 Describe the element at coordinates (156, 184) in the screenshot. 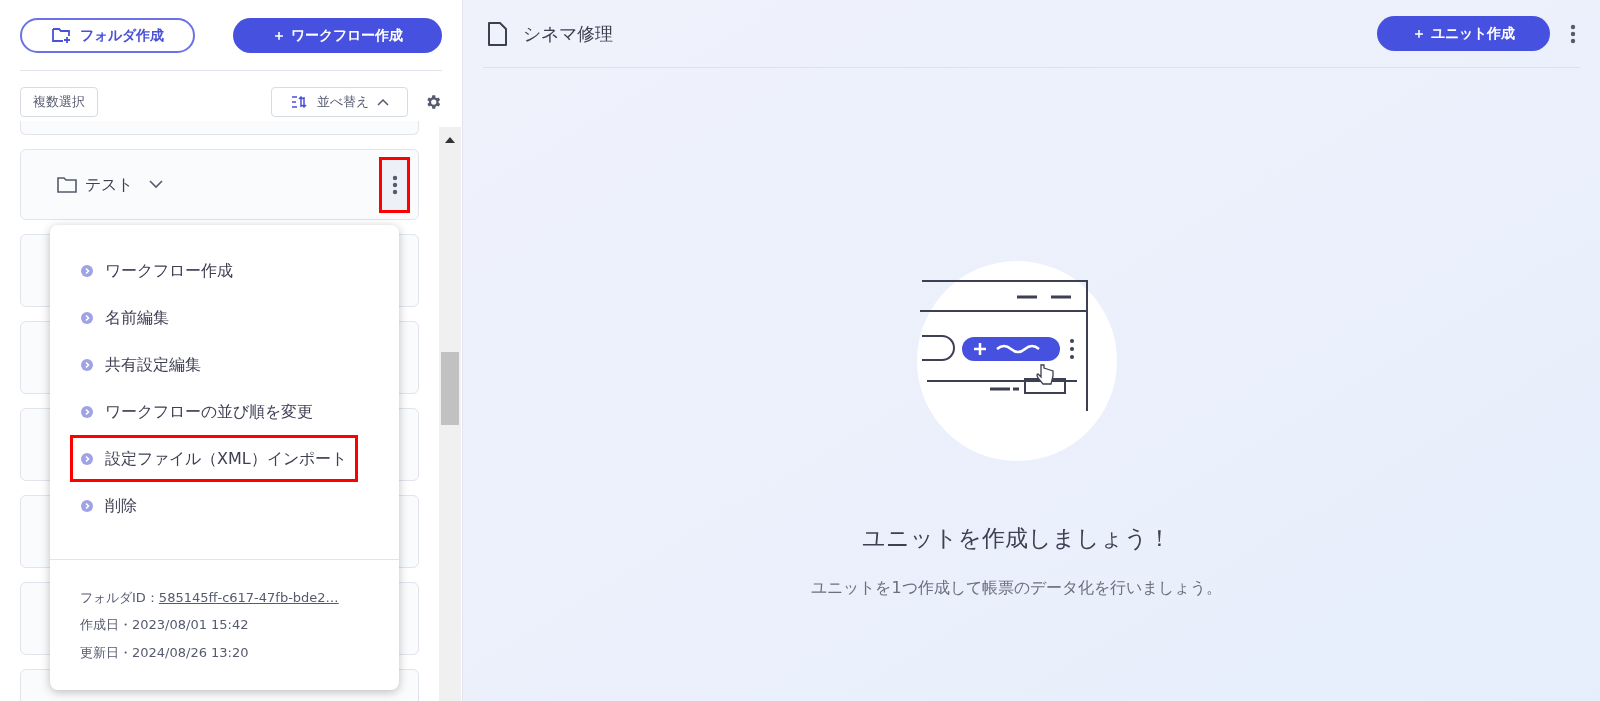

I see `chevron-down-icon` at that location.